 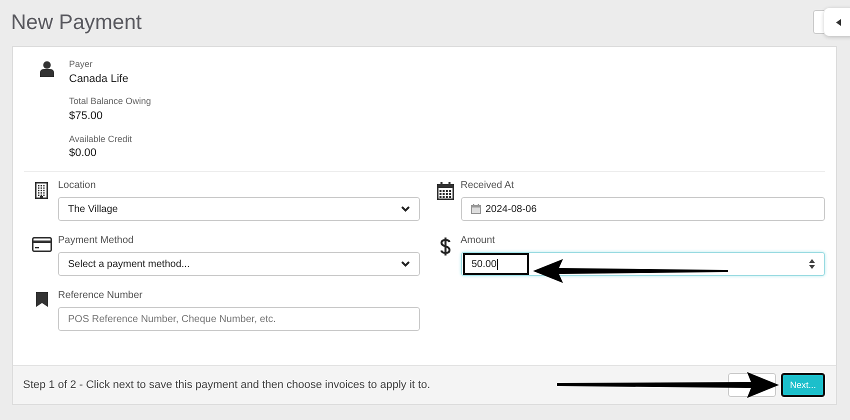 I want to click on spinner-icon, so click(x=812, y=264).